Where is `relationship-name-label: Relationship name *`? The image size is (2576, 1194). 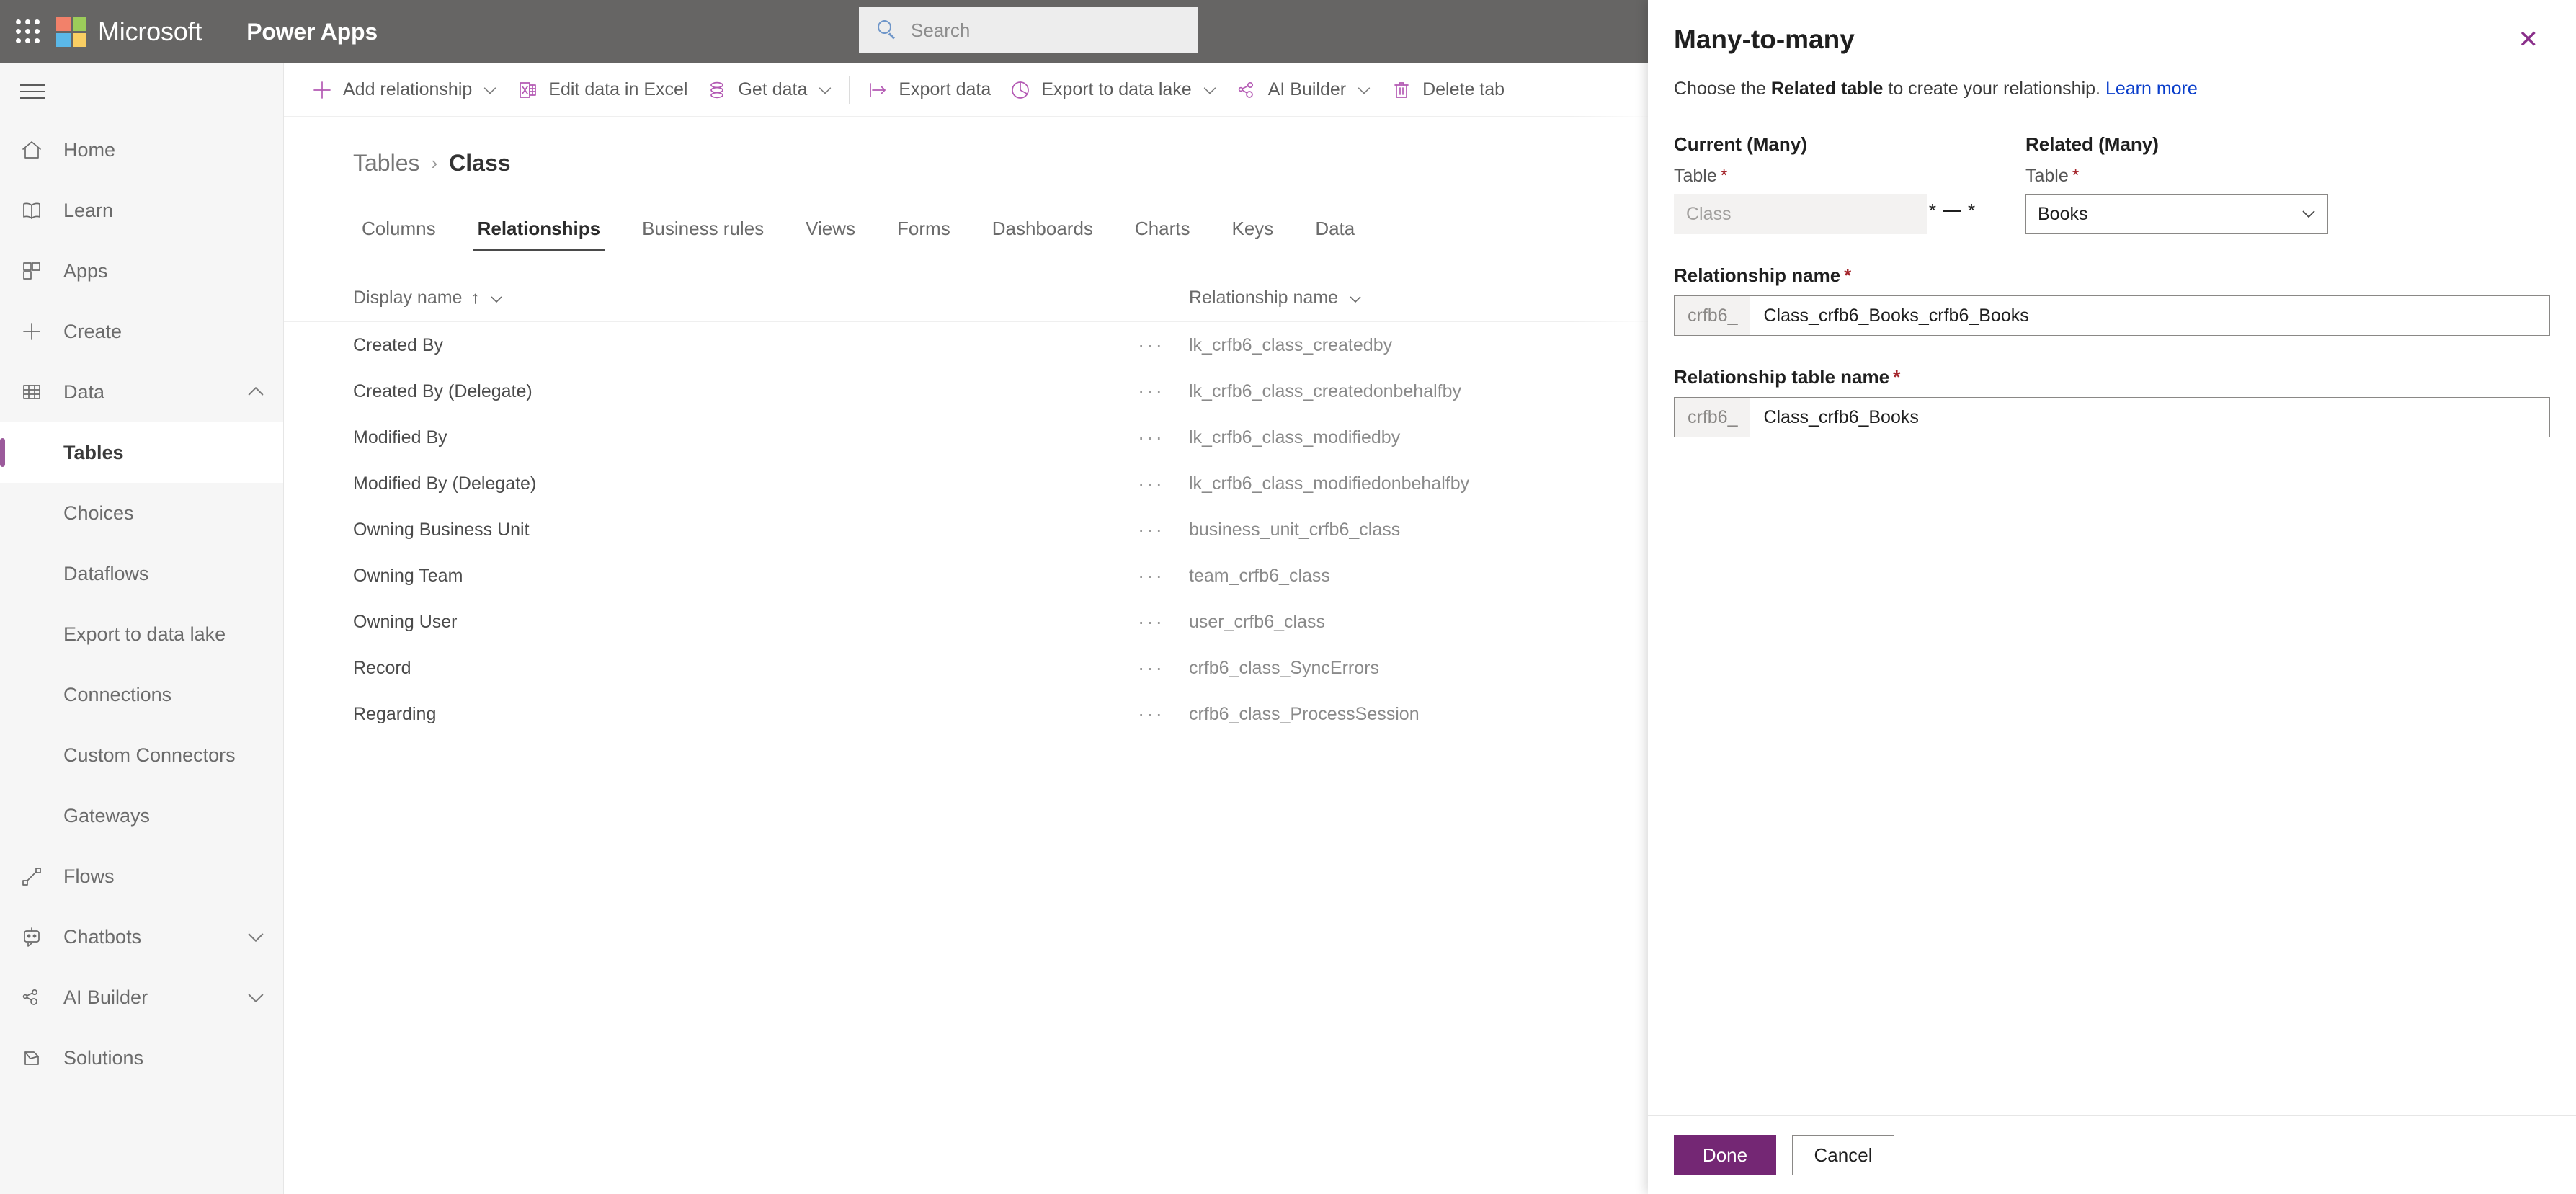 relationship-name-label: Relationship name * is located at coordinates (2112, 275).